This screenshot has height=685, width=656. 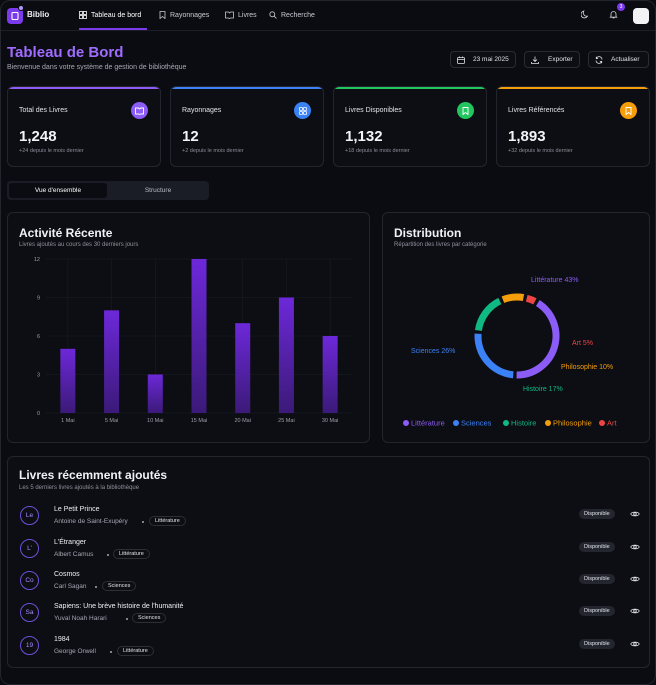 What do you see at coordinates (286, 421) in the screenshot?
I see `x-tick-label: 25 Mai` at bounding box center [286, 421].